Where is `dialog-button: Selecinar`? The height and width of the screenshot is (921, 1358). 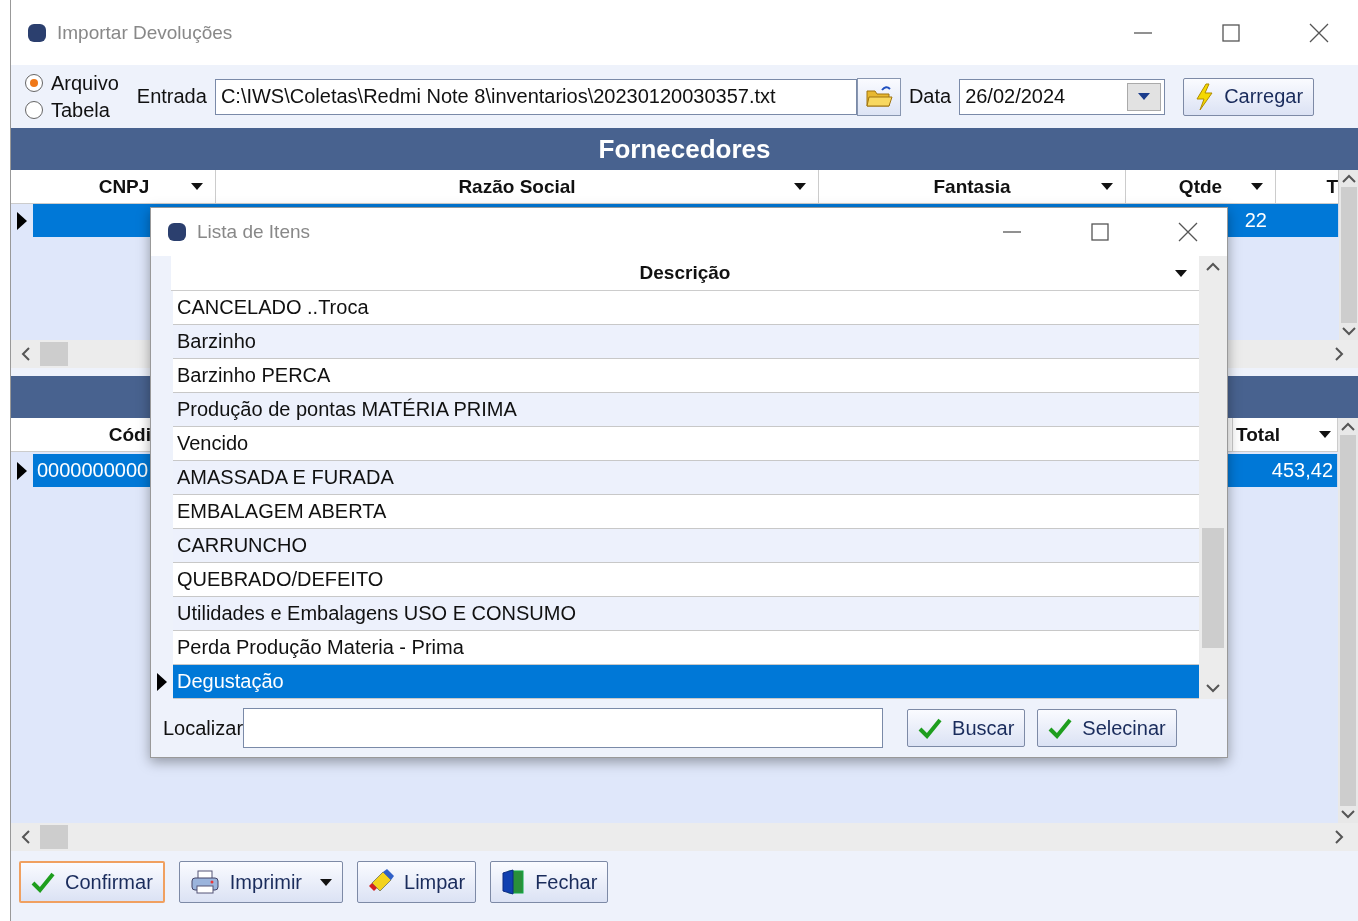 dialog-button: Selecinar is located at coordinates (1107, 728).